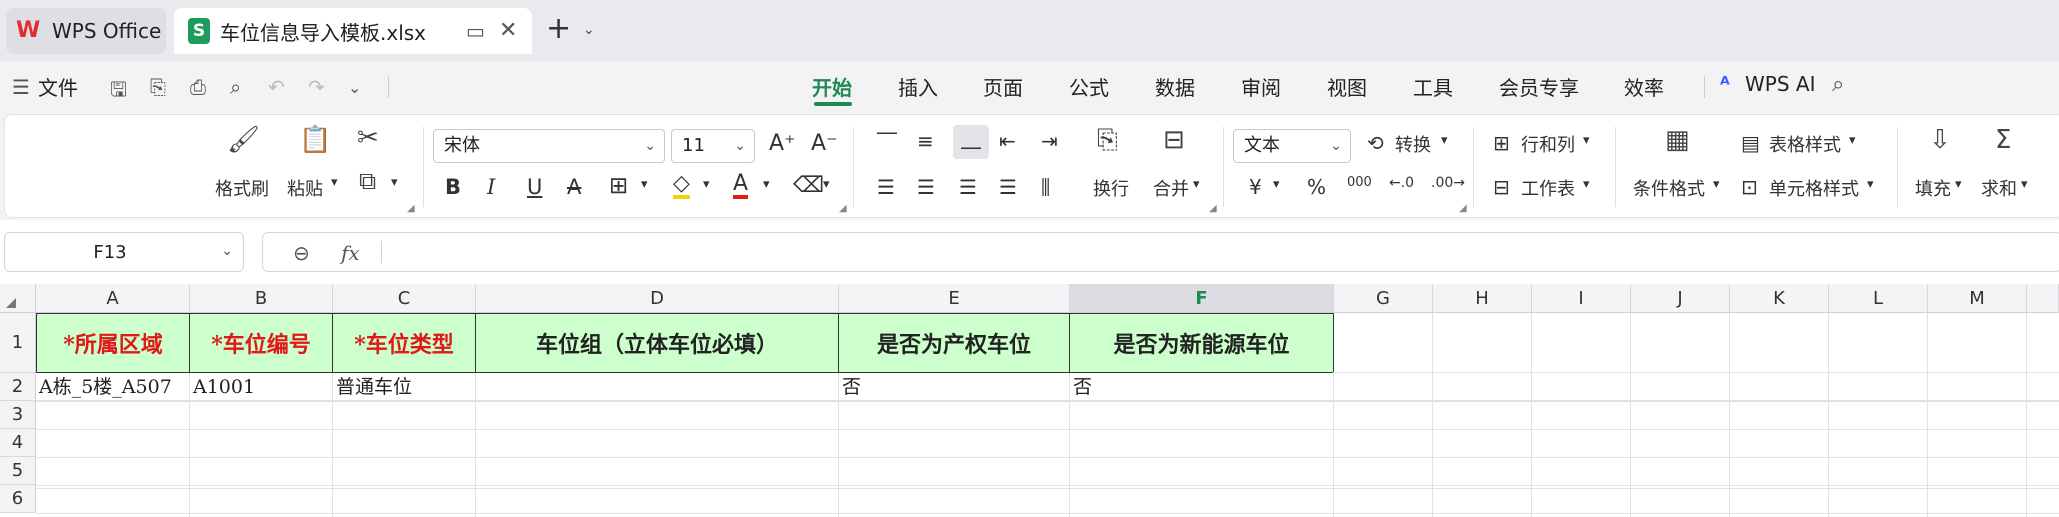  What do you see at coordinates (1539, 86) in the screenshot?
I see `menu-tab-member: 会员专享` at bounding box center [1539, 86].